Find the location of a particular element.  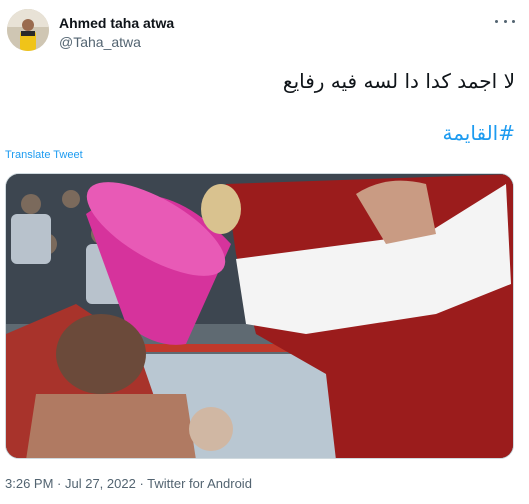

author-name: Ahmed taha atwa is located at coordinates (116, 23).